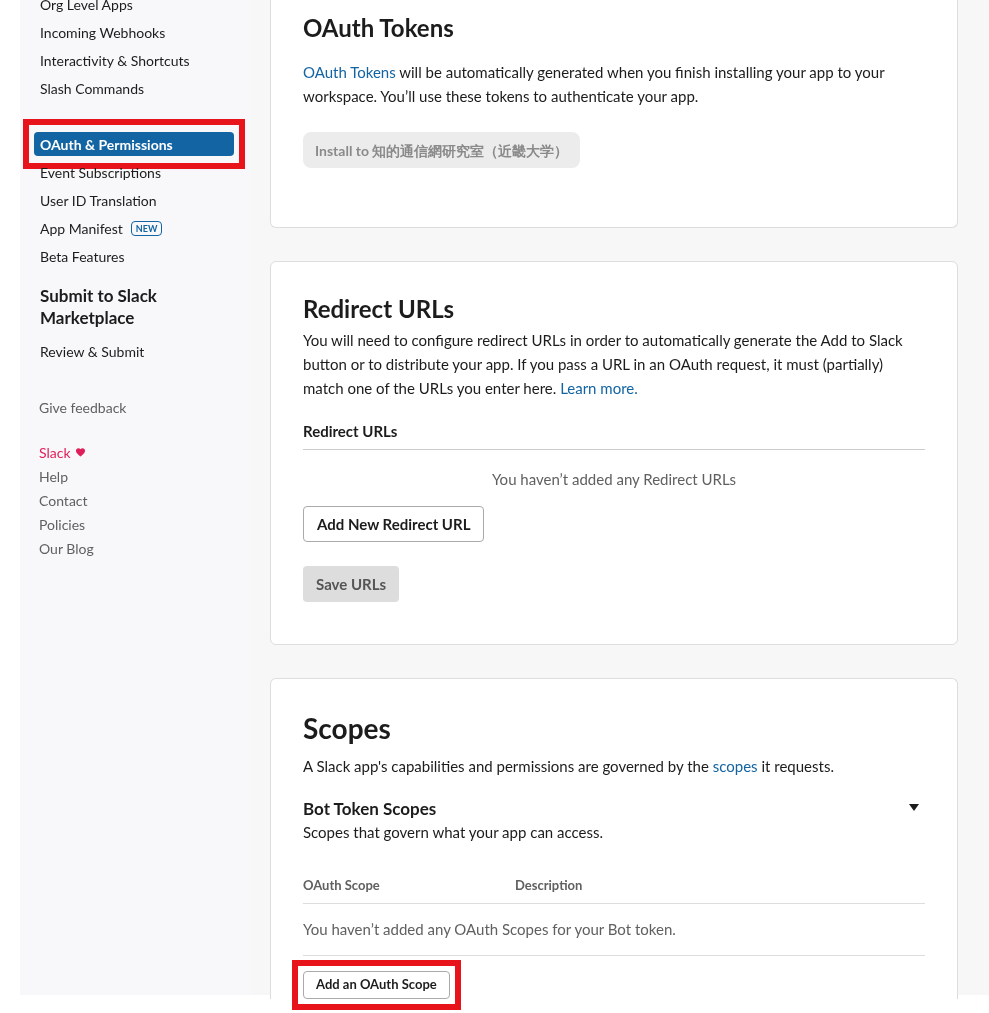  Describe the element at coordinates (379, 28) in the screenshot. I see `section-heading: OAuth Tokens` at that location.